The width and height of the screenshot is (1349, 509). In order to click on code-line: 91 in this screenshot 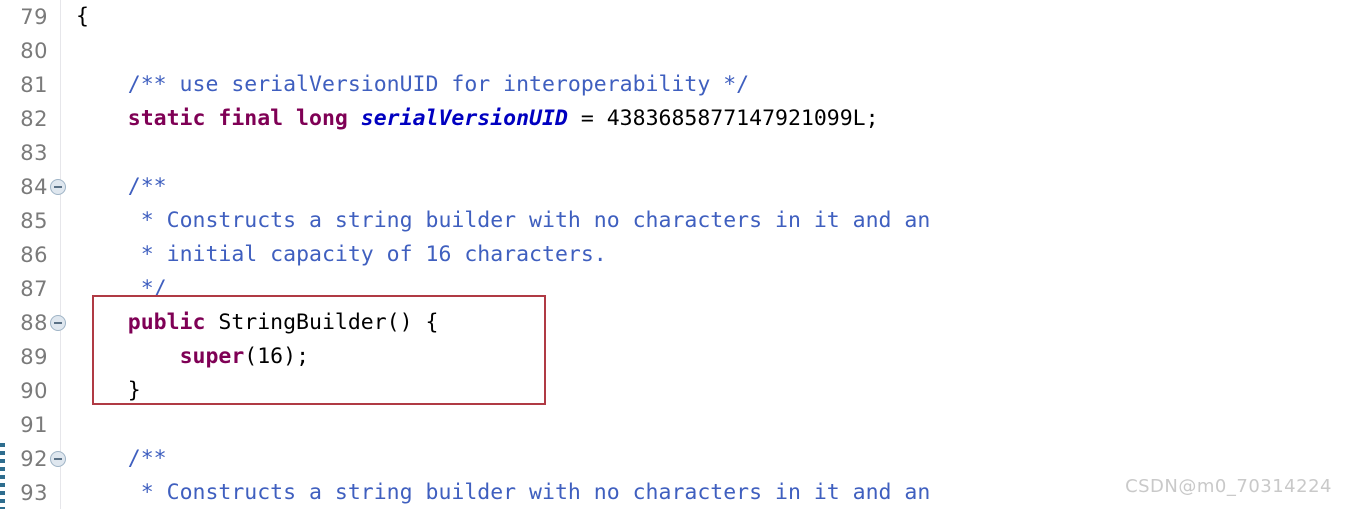, I will do `click(674, 425)`.